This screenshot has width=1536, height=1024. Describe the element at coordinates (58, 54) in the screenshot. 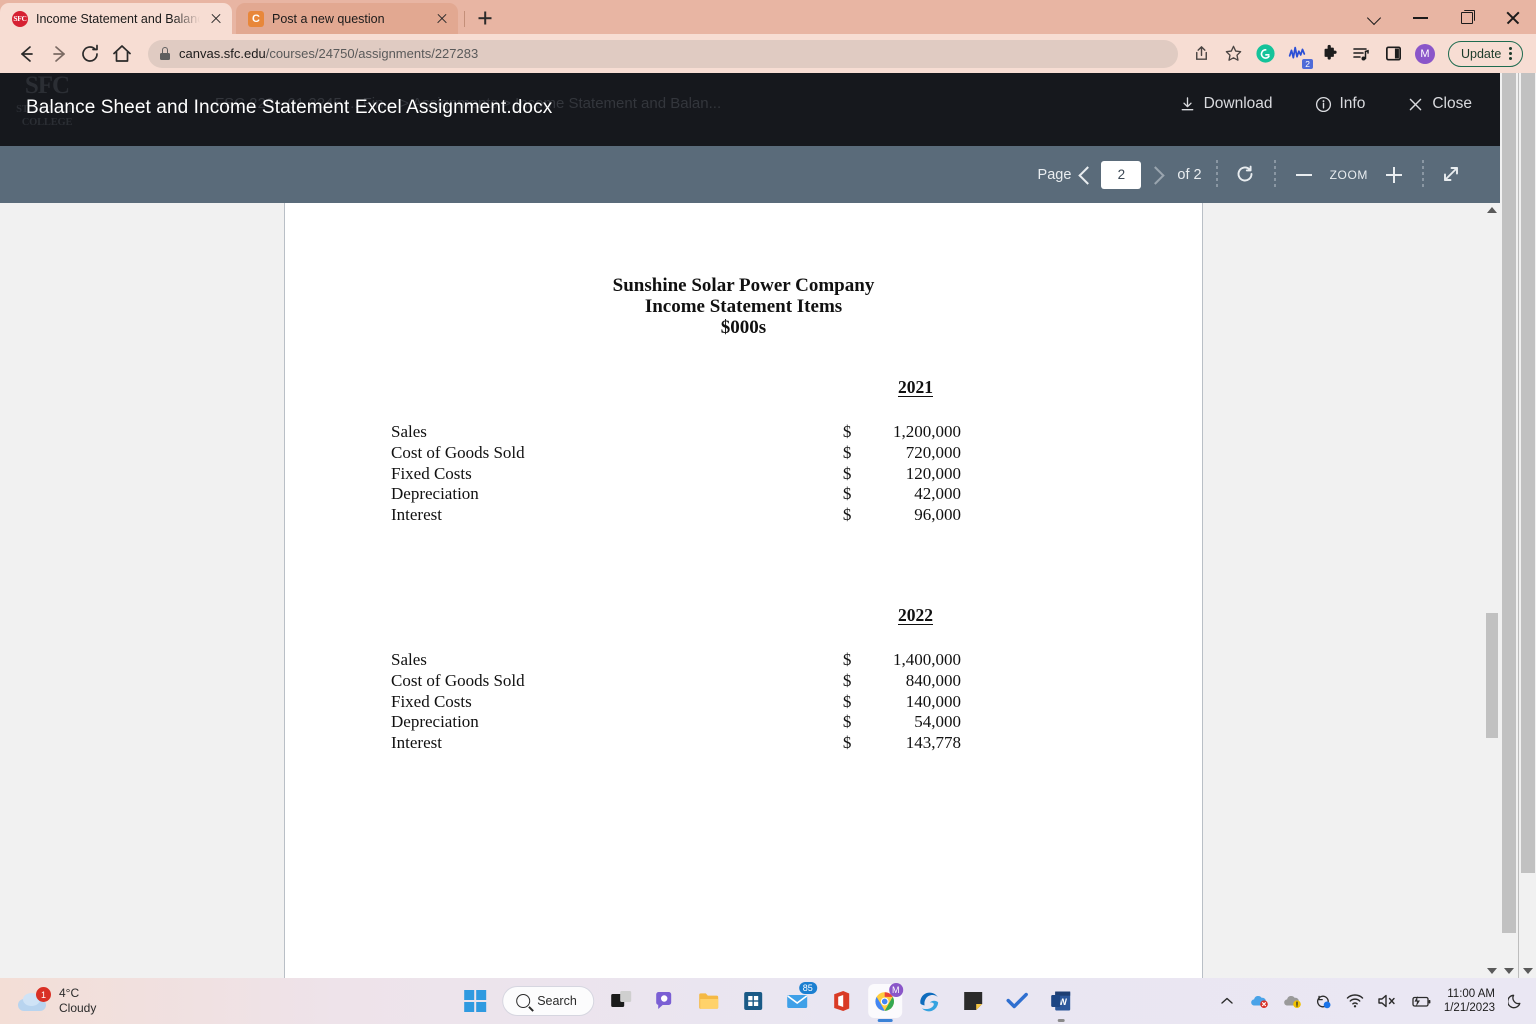

I see `forward-arrow-icon` at that location.